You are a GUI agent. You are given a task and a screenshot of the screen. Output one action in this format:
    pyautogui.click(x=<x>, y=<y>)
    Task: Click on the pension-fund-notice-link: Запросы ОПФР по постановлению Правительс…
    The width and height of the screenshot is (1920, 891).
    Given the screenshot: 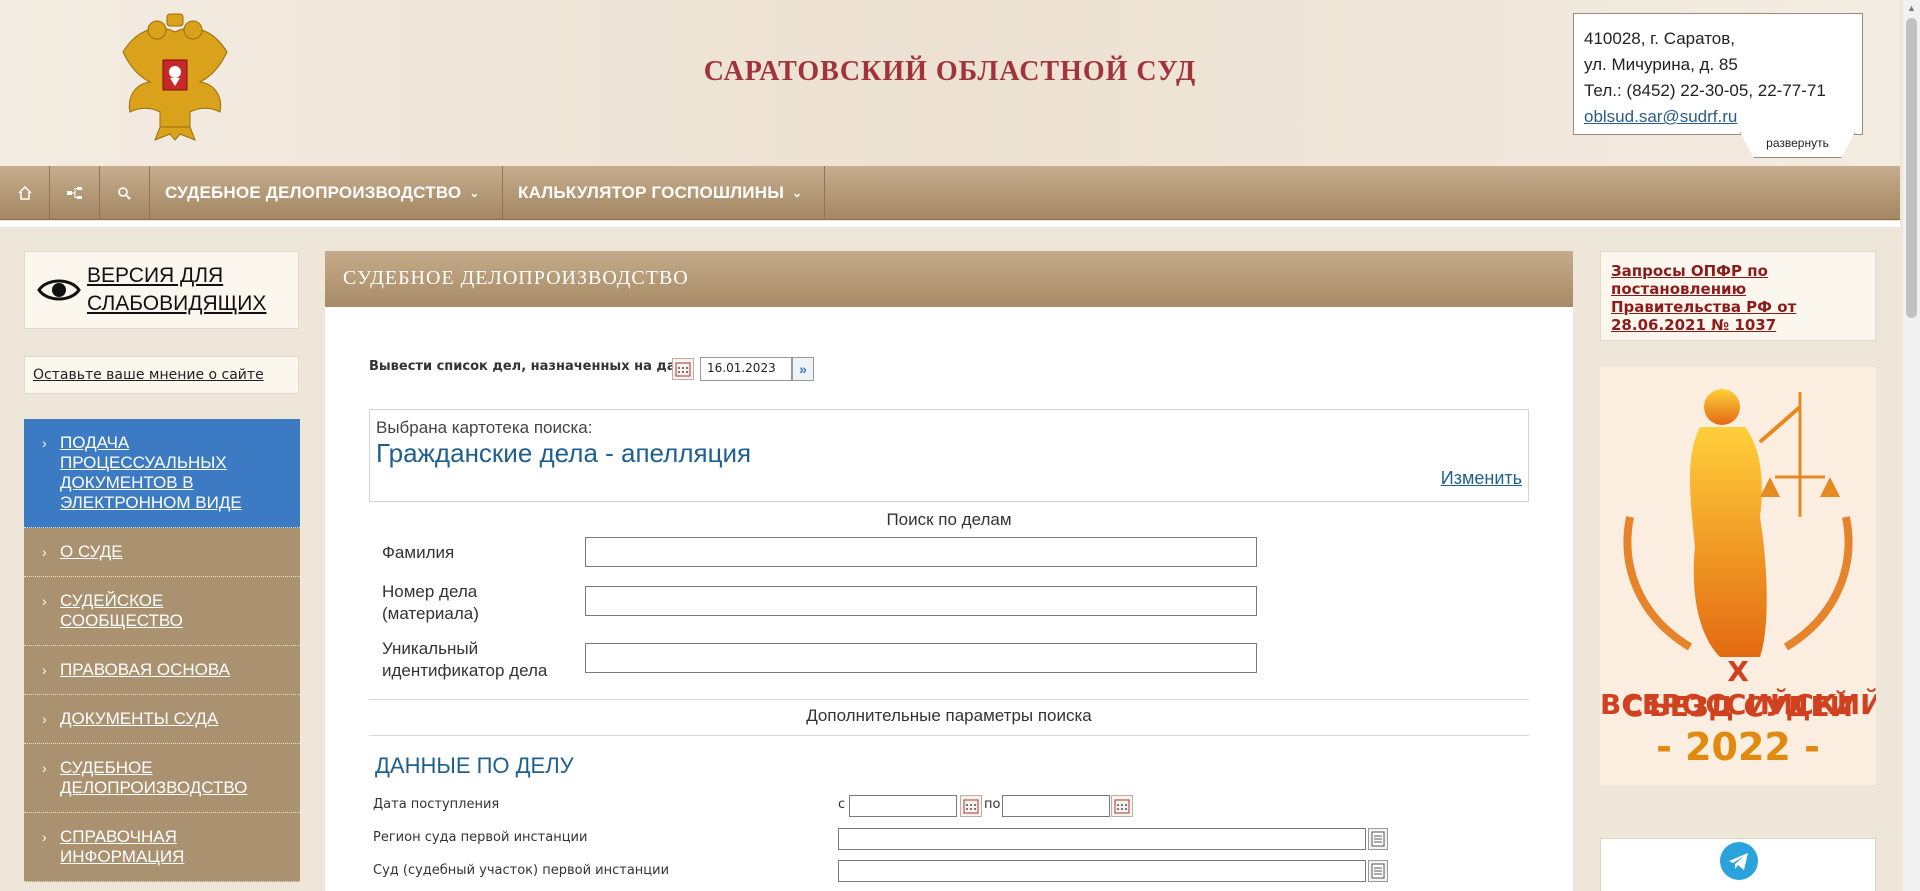 What is the action you would take?
    pyautogui.click(x=1738, y=296)
    